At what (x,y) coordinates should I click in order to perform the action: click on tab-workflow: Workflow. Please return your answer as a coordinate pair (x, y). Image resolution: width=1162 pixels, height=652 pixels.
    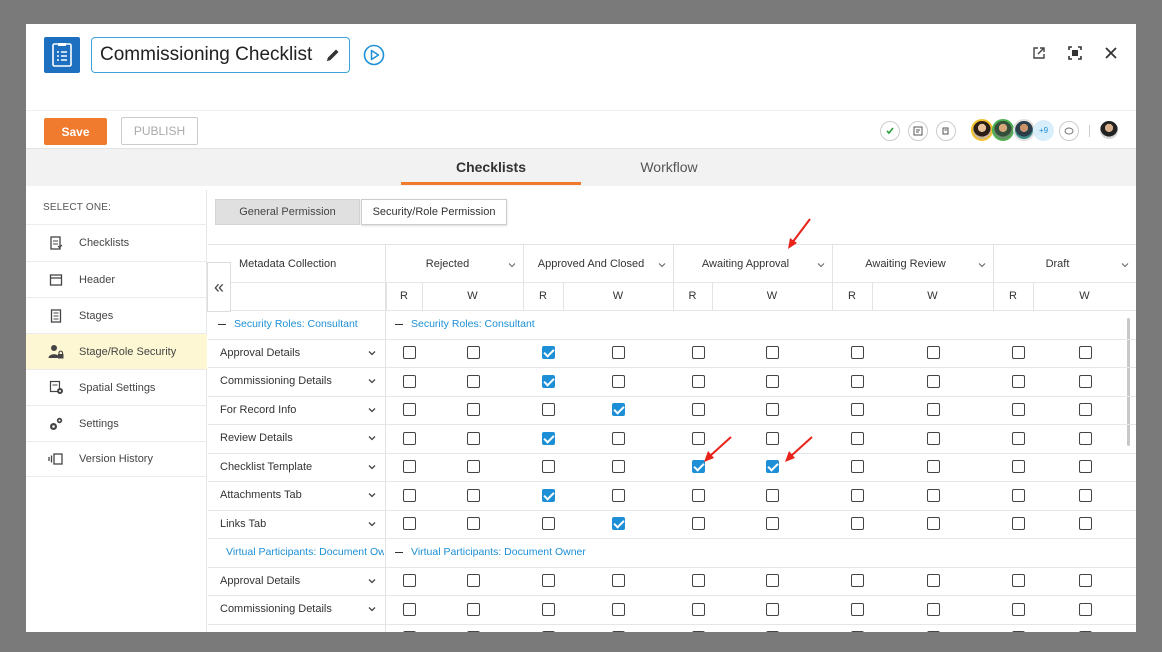
    Looking at the image, I should click on (669, 167).